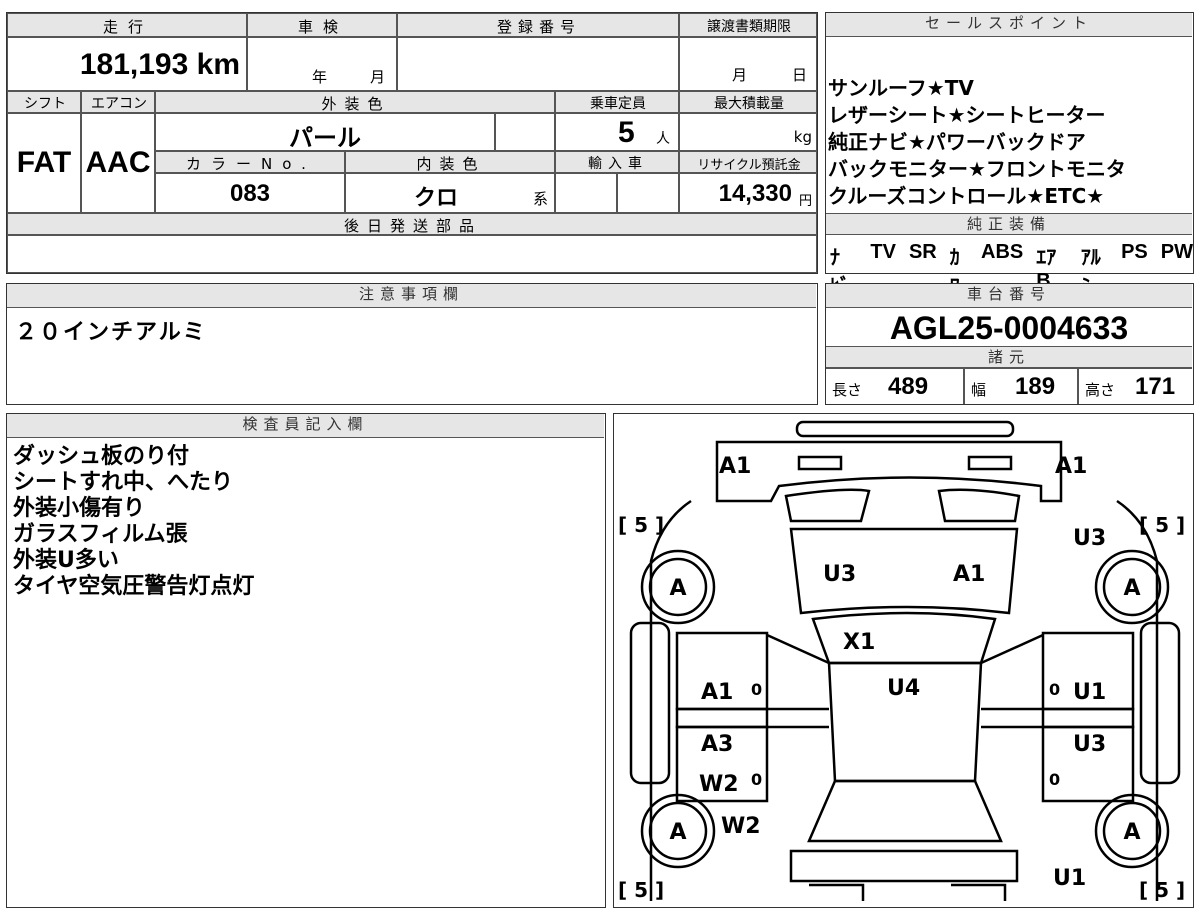 The width and height of the screenshot is (1200, 908). Describe the element at coordinates (1131, 588) in the screenshot. I see `tire-grade-front-right: A` at that location.